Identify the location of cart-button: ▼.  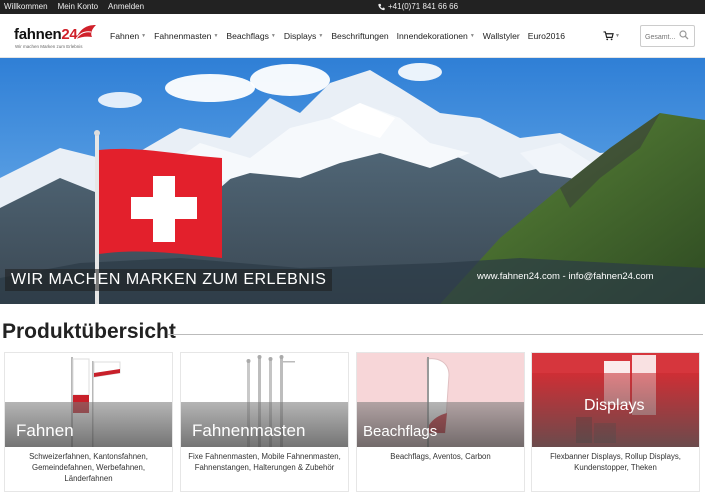
(611, 36).